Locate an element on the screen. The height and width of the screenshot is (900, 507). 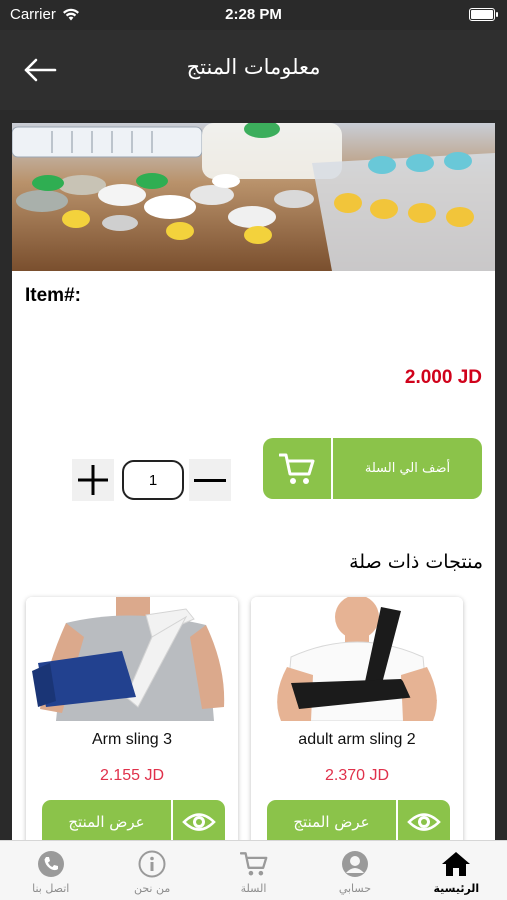
tab-label: اتصل بنا is located at coordinates (51, 888).